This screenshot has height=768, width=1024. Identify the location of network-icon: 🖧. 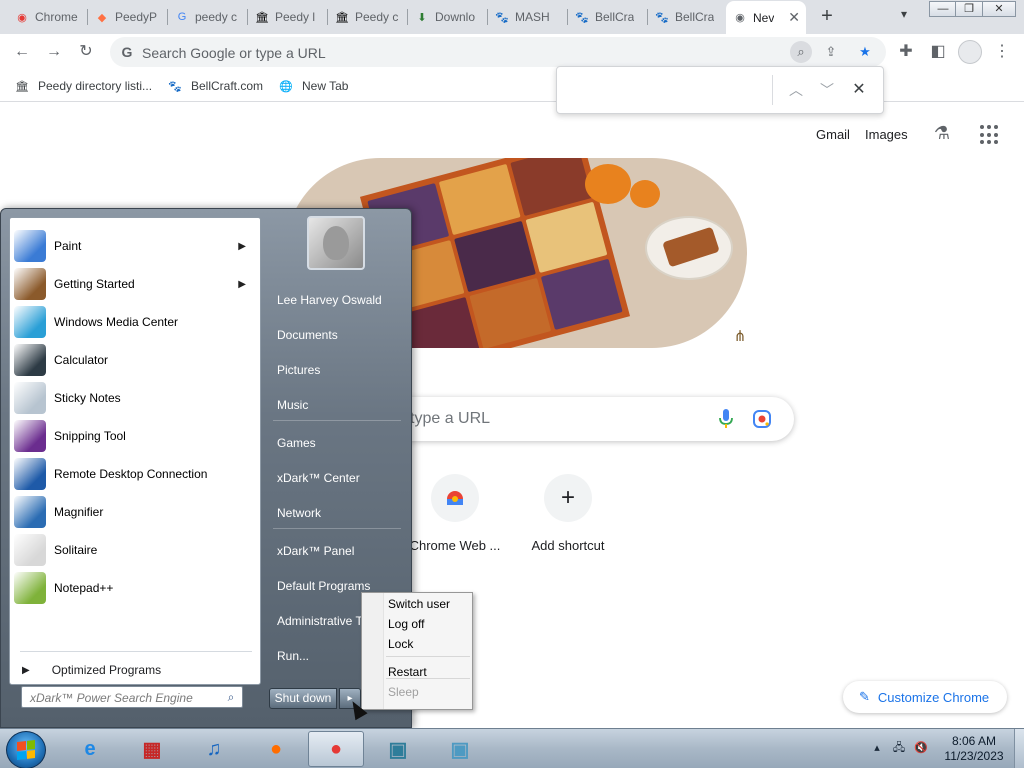
(899, 748).